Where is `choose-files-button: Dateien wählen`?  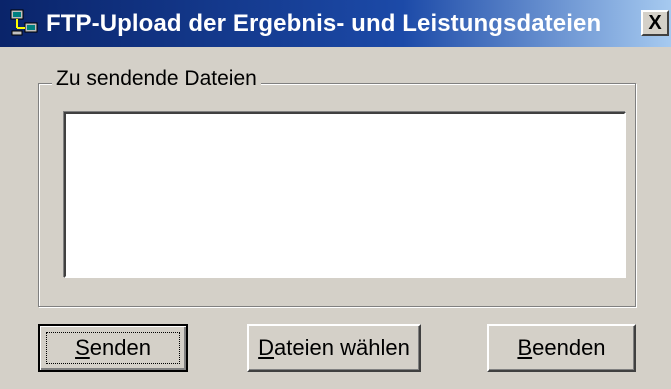 choose-files-button: Dateien wählen is located at coordinates (334, 348).